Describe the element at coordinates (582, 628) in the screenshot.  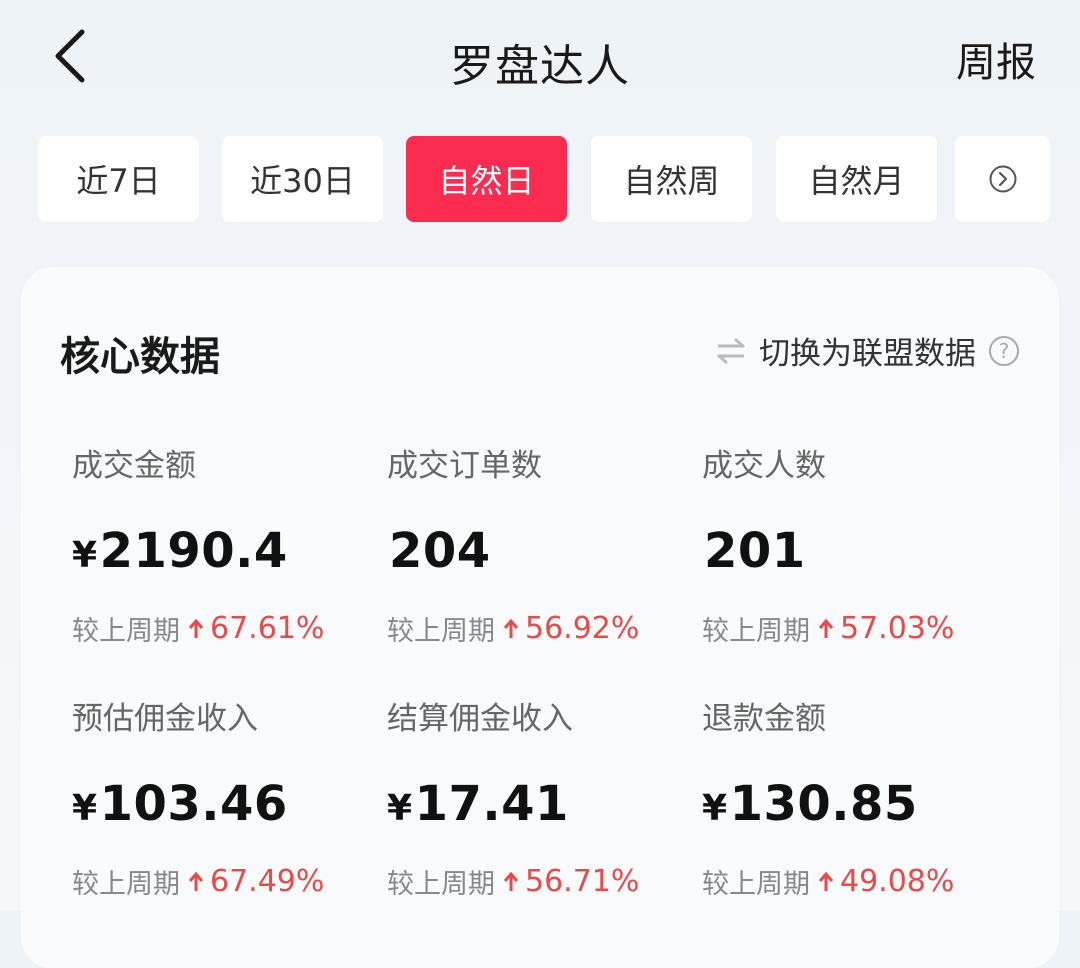
I see `change-percent: 56.92%` at that location.